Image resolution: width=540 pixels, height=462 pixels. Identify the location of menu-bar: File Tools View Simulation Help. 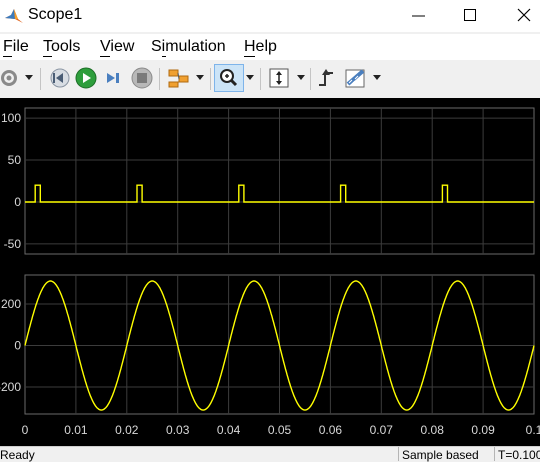
(270, 47).